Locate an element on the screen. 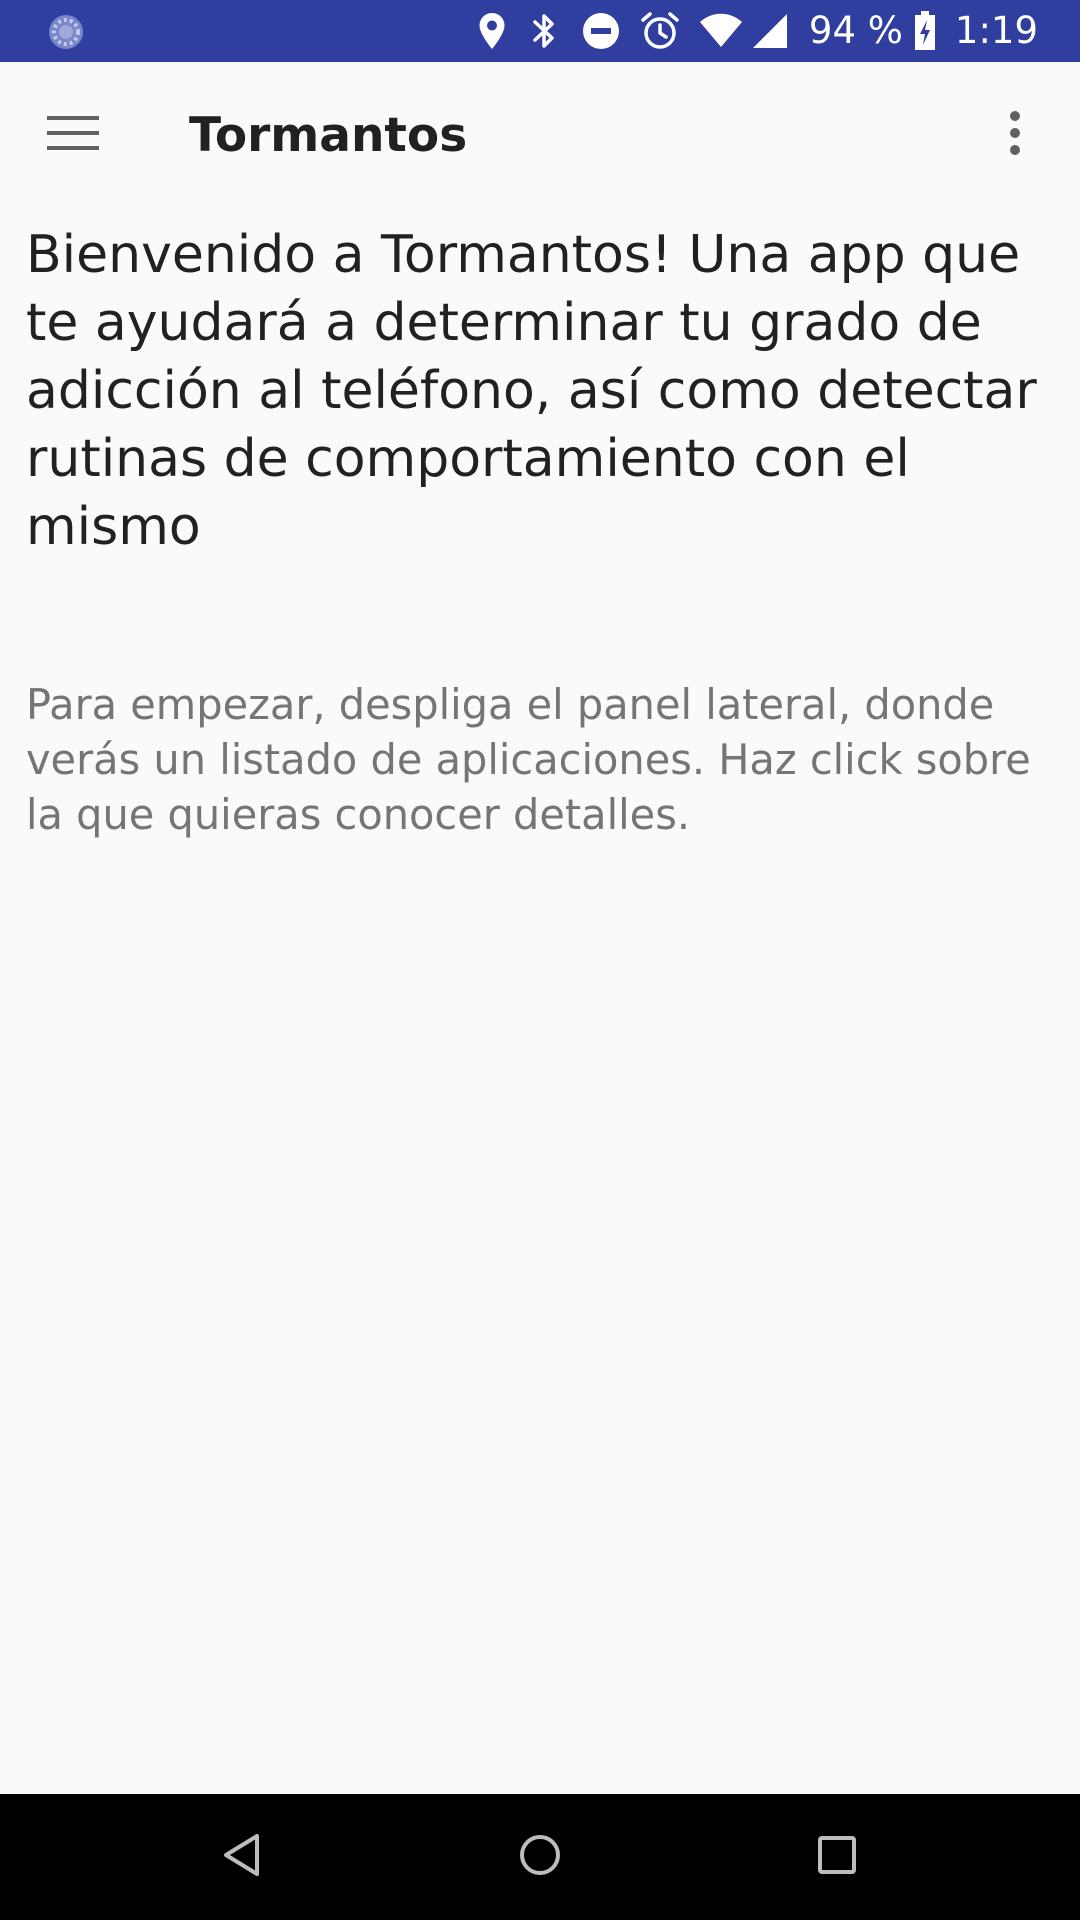 The width and height of the screenshot is (1080, 1920). back-button is located at coordinates (242, 1857).